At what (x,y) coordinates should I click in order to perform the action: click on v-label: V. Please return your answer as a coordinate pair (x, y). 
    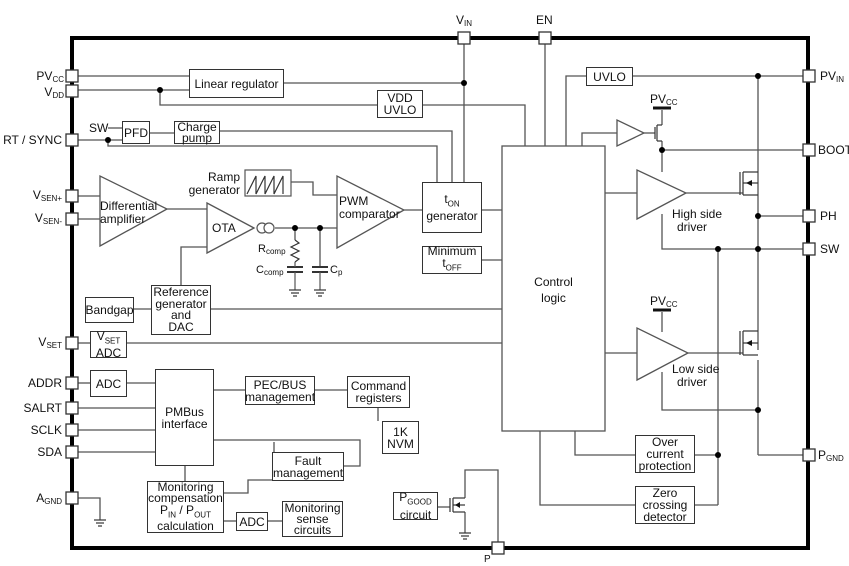
    Looking at the image, I should click on (100, 335).